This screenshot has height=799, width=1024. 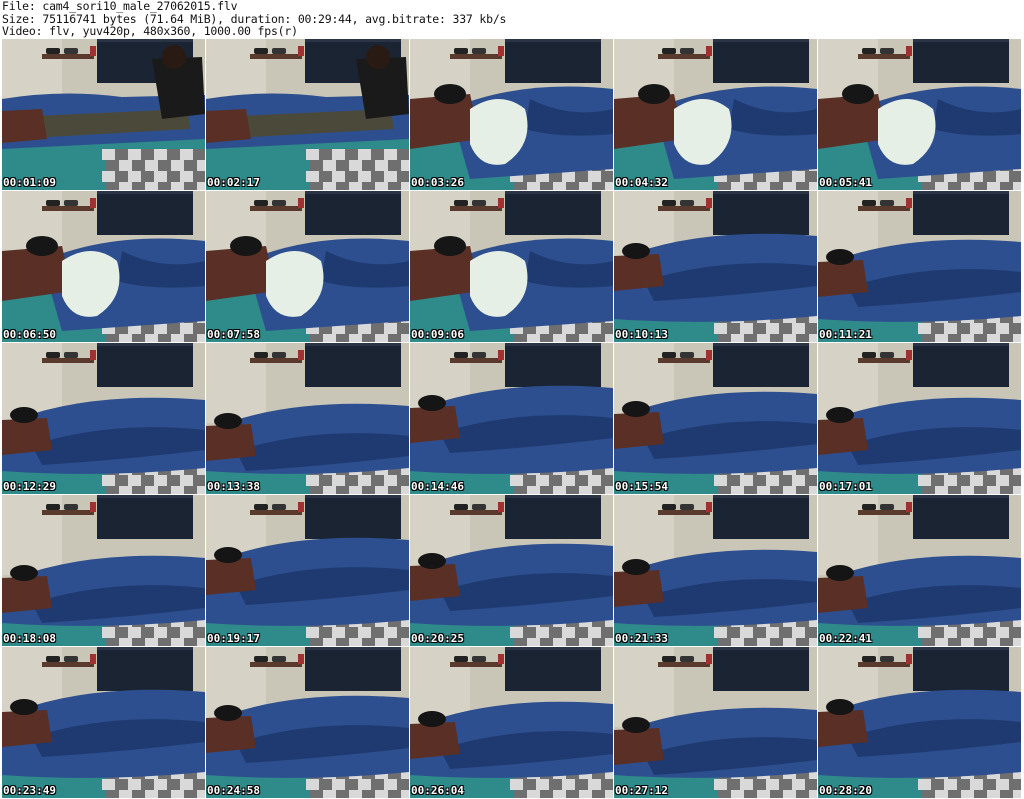 I want to click on video-thumbnail: 00:24:58, so click(x=307, y=722).